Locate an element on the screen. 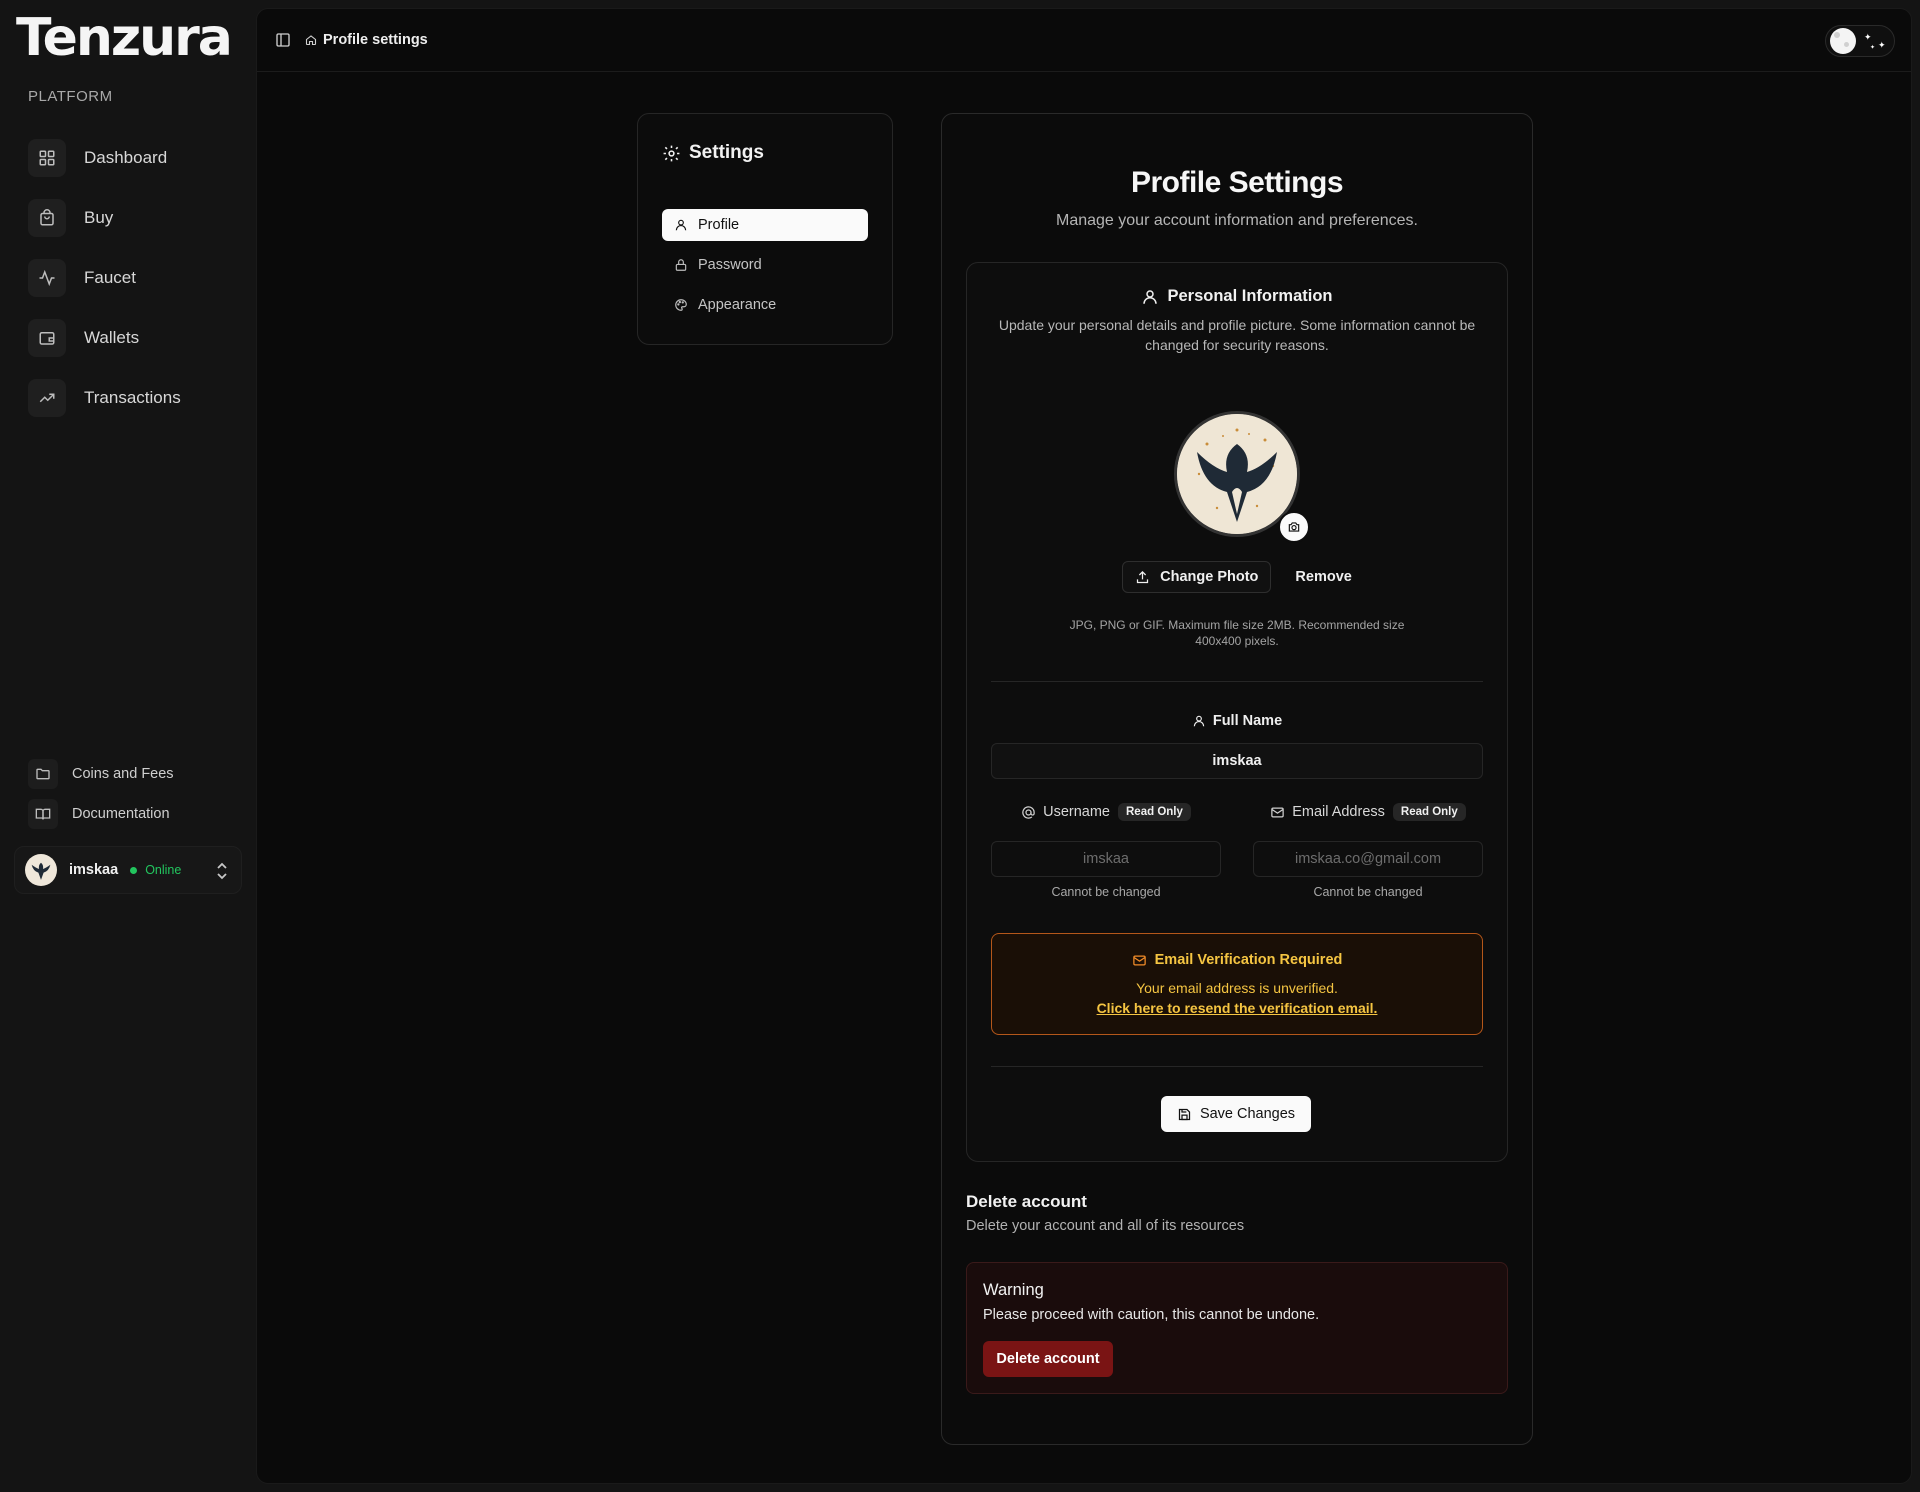 This screenshot has width=1920, height=1492. upload-icon is located at coordinates (1142, 577).